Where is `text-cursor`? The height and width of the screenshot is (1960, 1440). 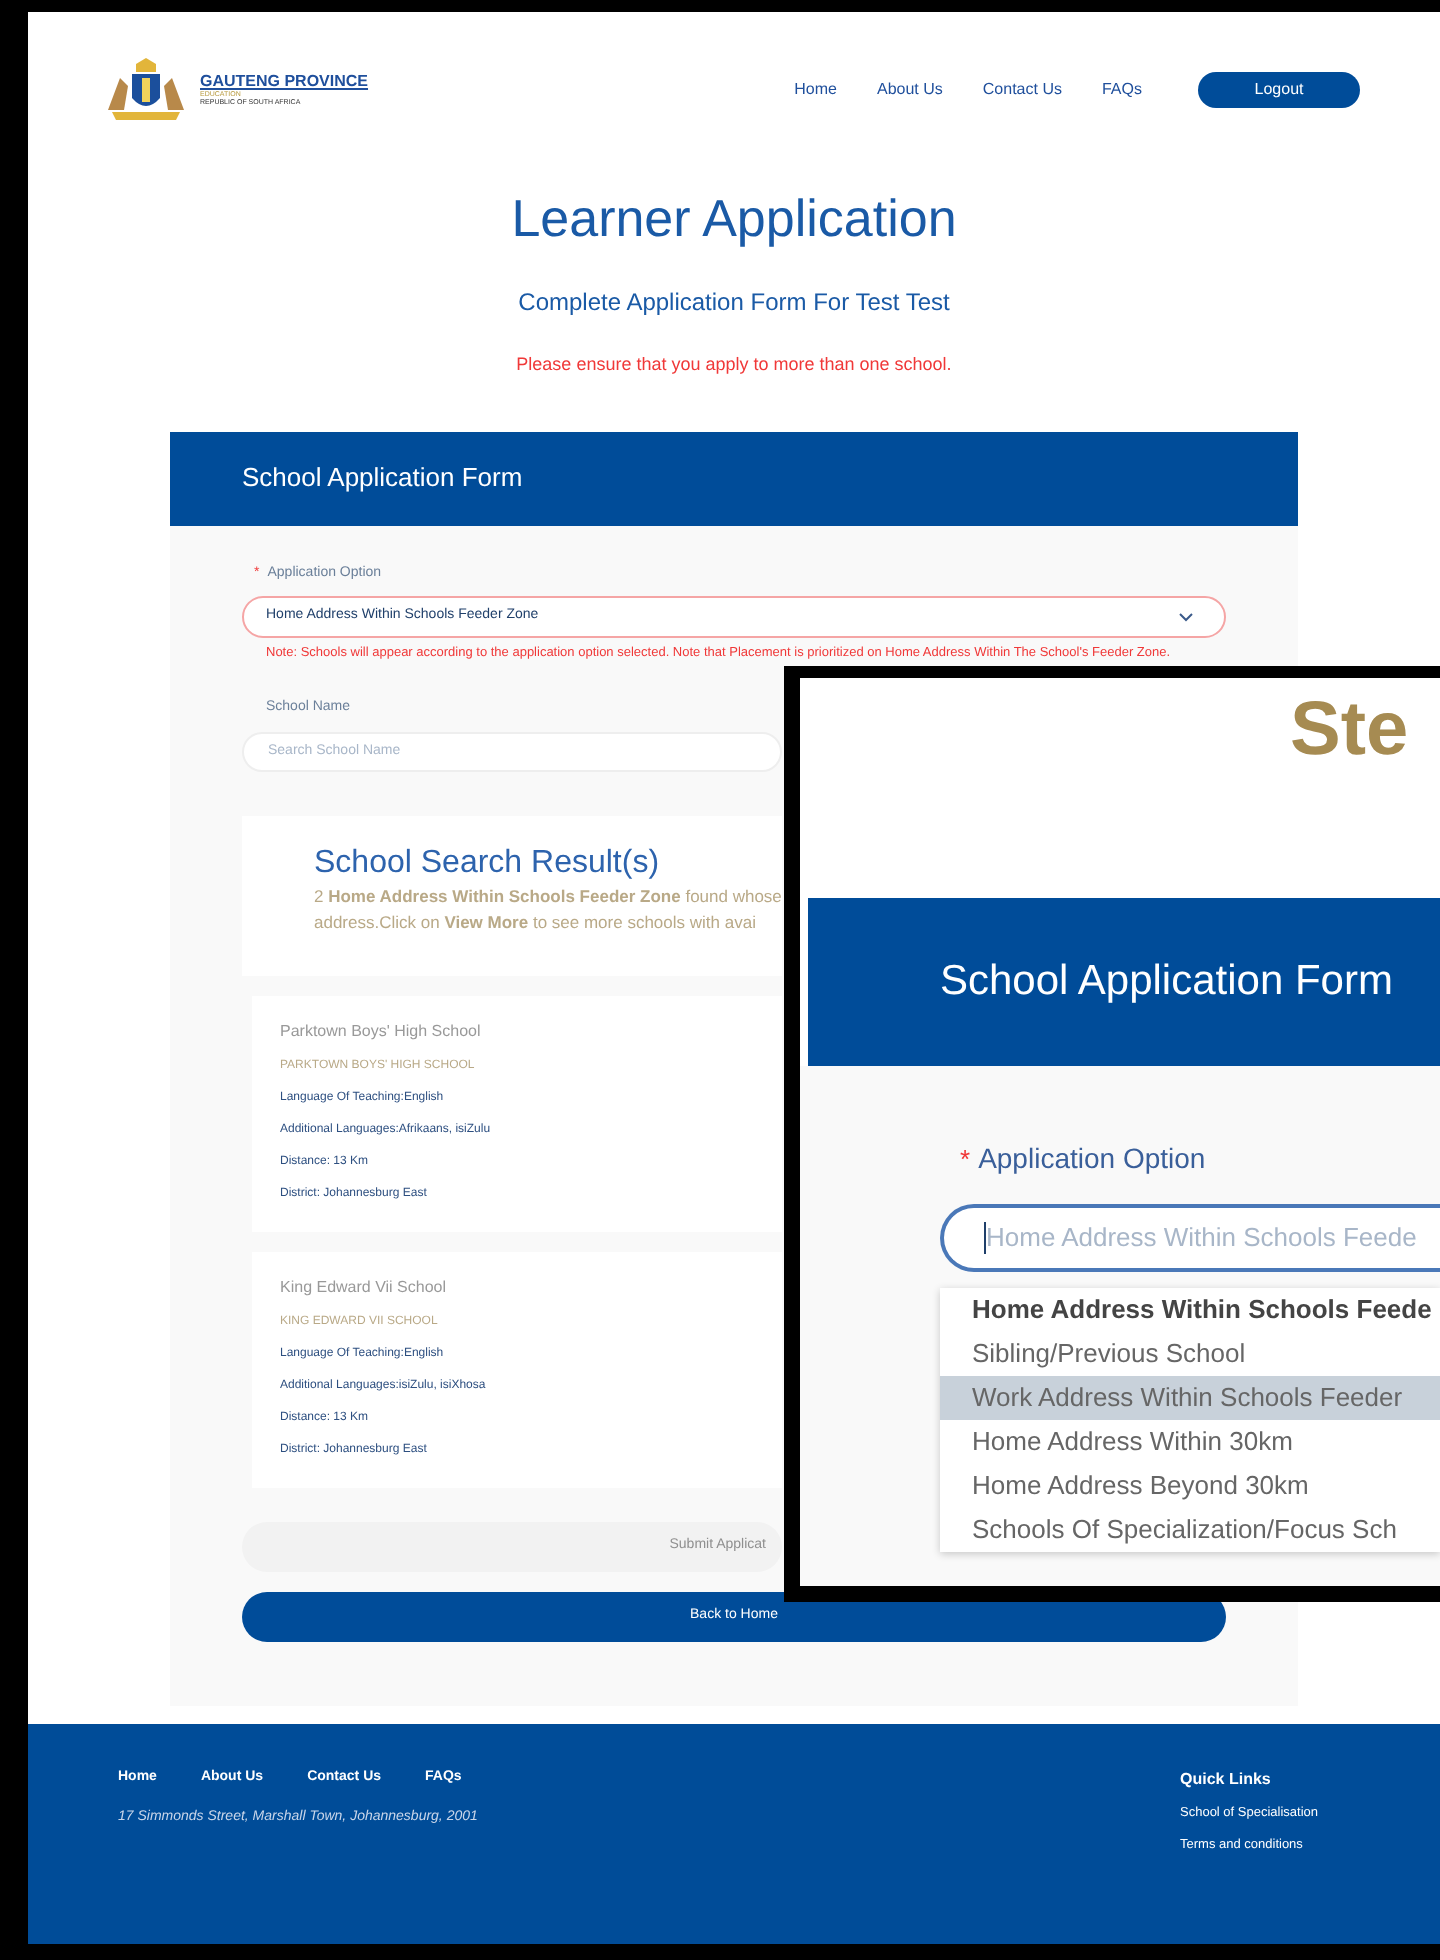
text-cursor is located at coordinates (985, 1238).